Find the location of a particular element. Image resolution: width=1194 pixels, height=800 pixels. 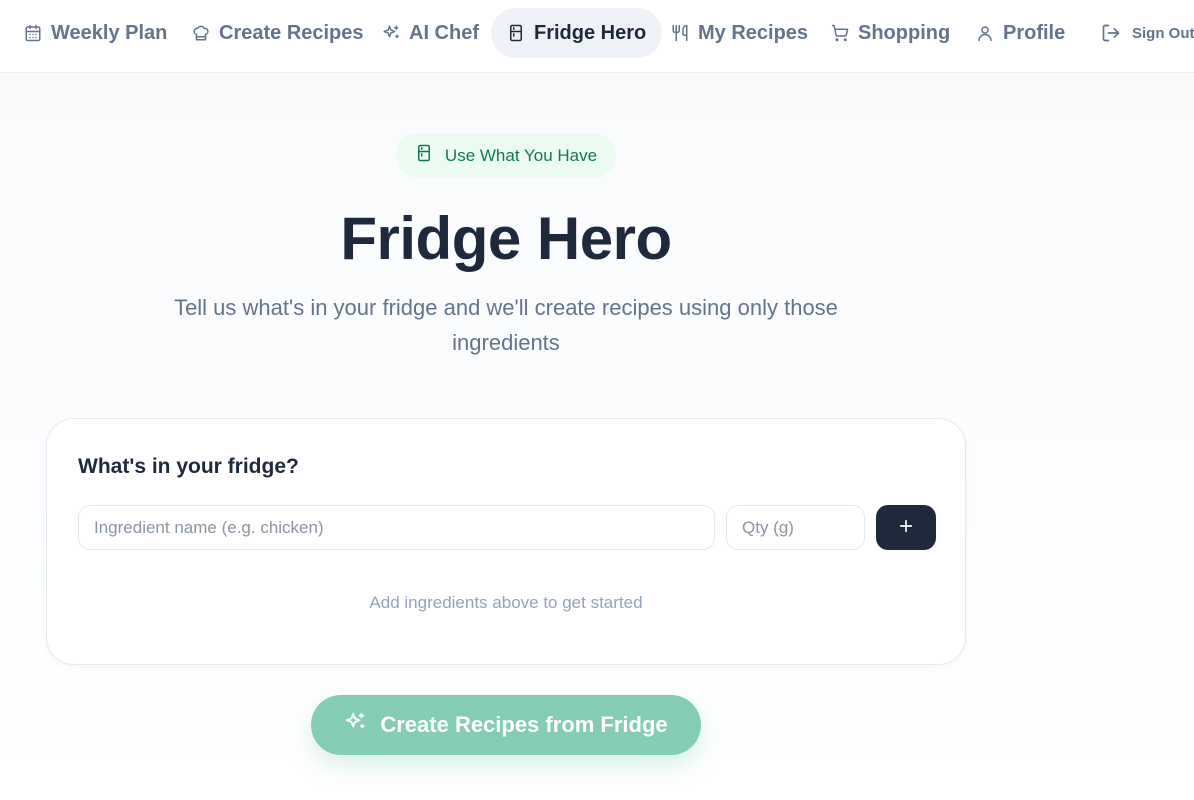

quantity-input is located at coordinates (795, 527).